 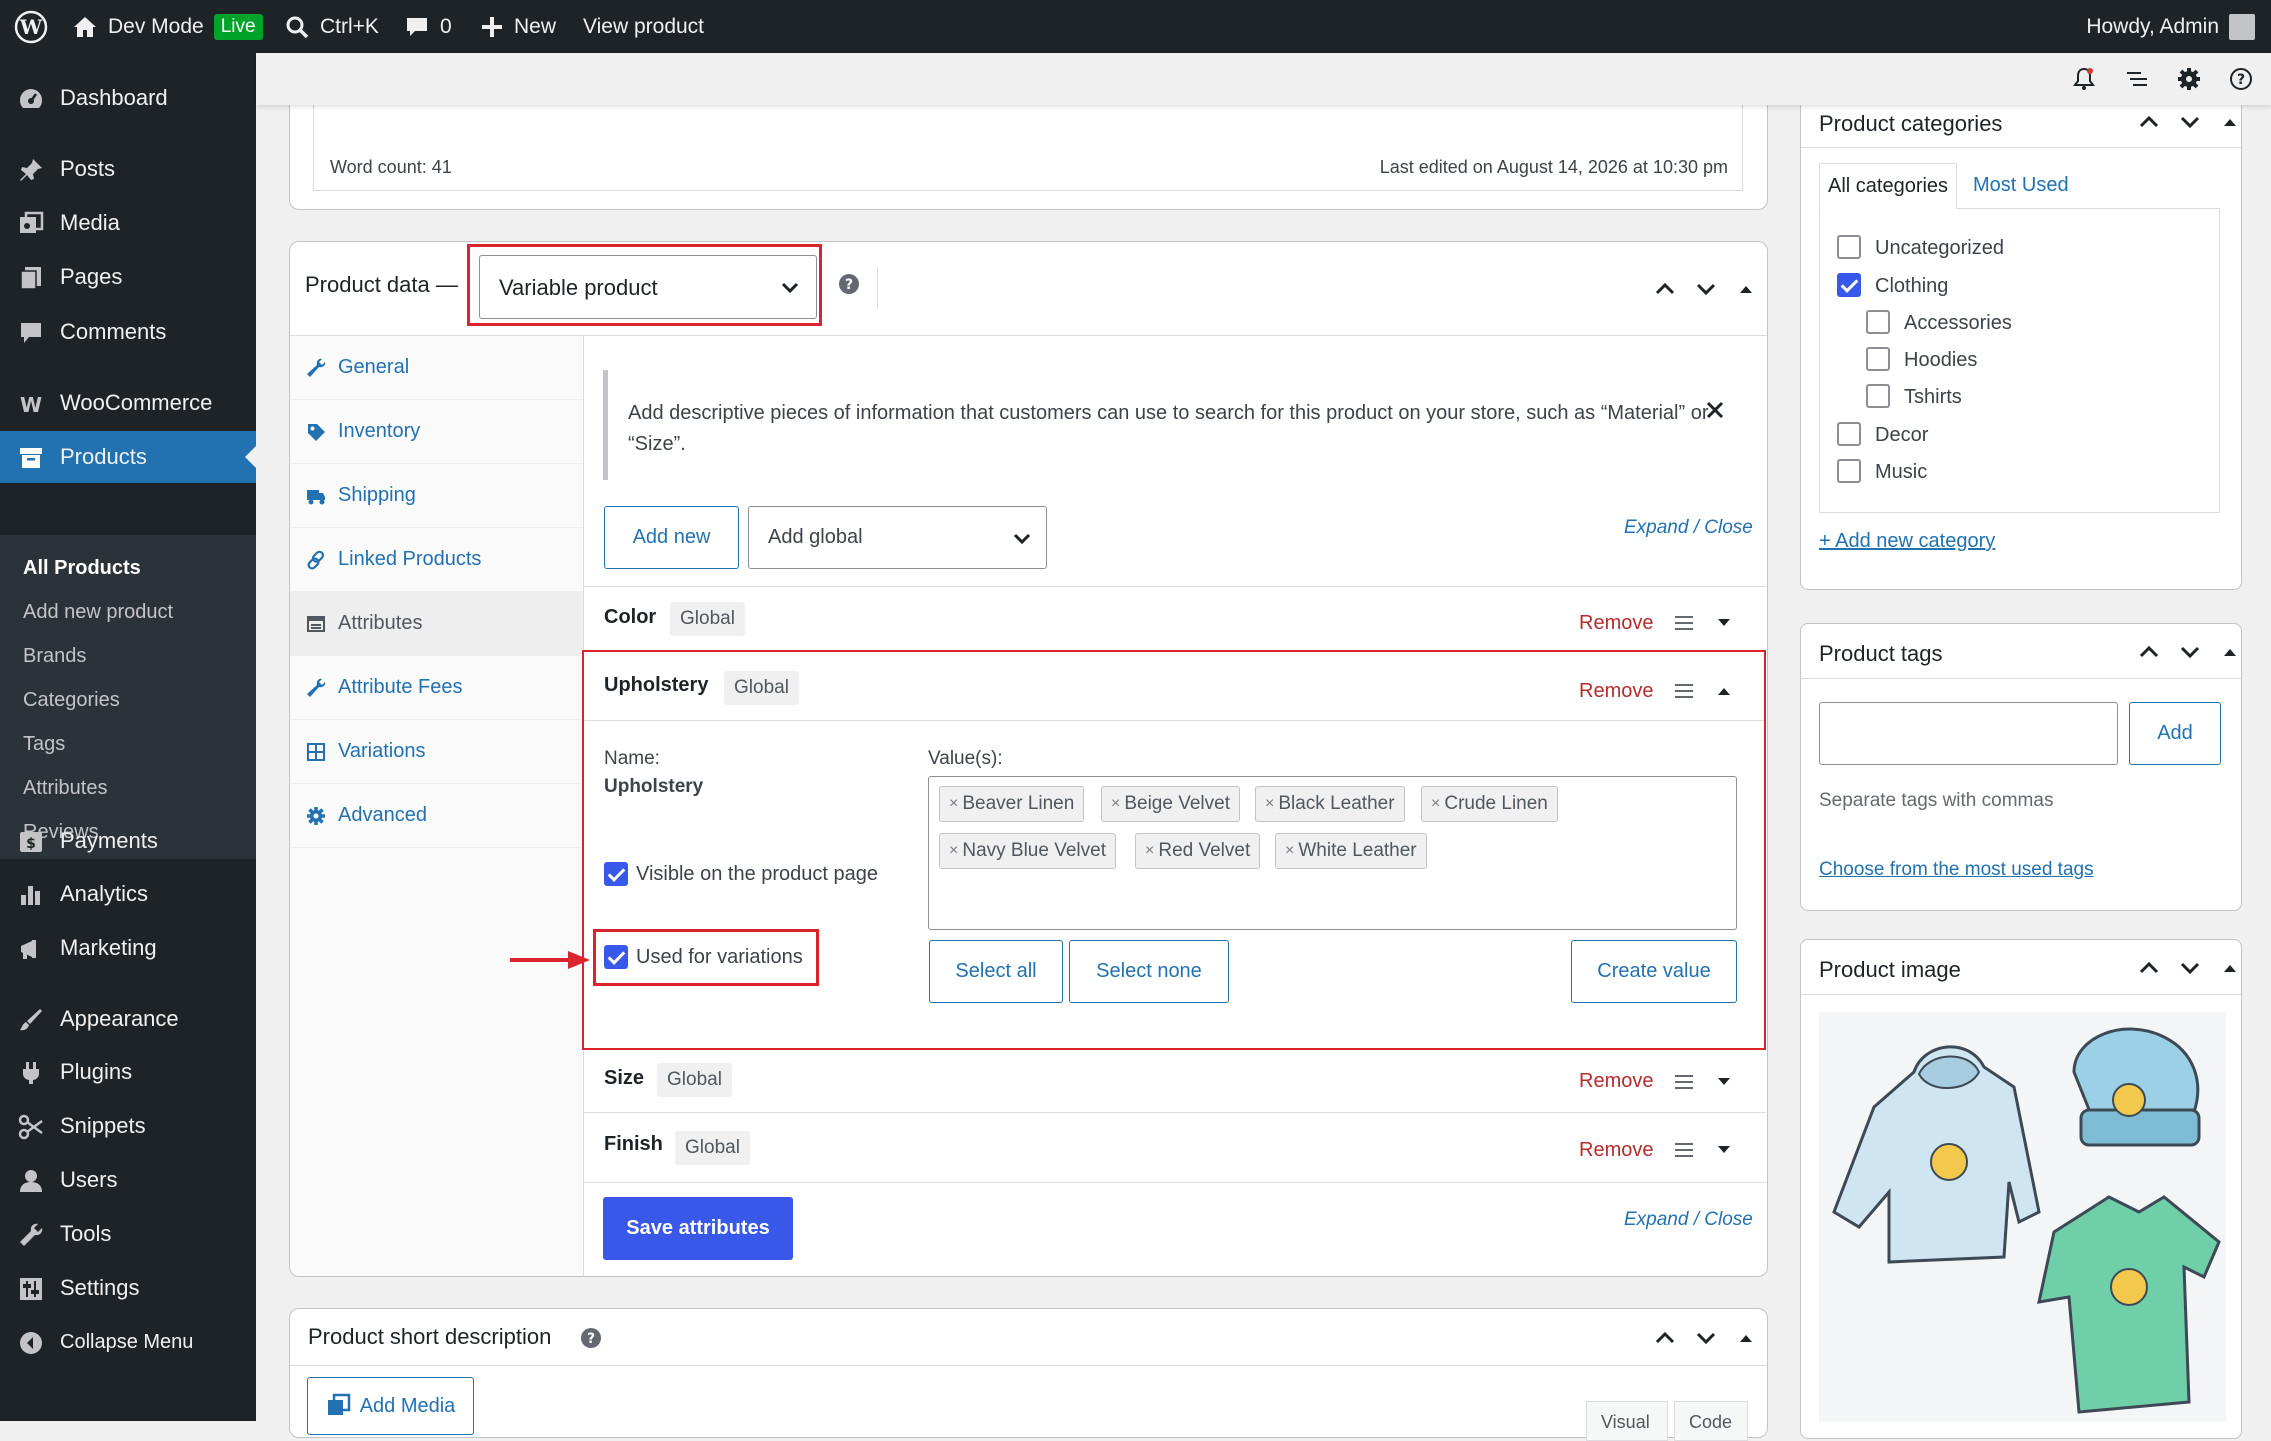 What do you see at coordinates (1956, 870) in the screenshot?
I see `choose-most-used-tags-link: Choose from the most used tags` at bounding box center [1956, 870].